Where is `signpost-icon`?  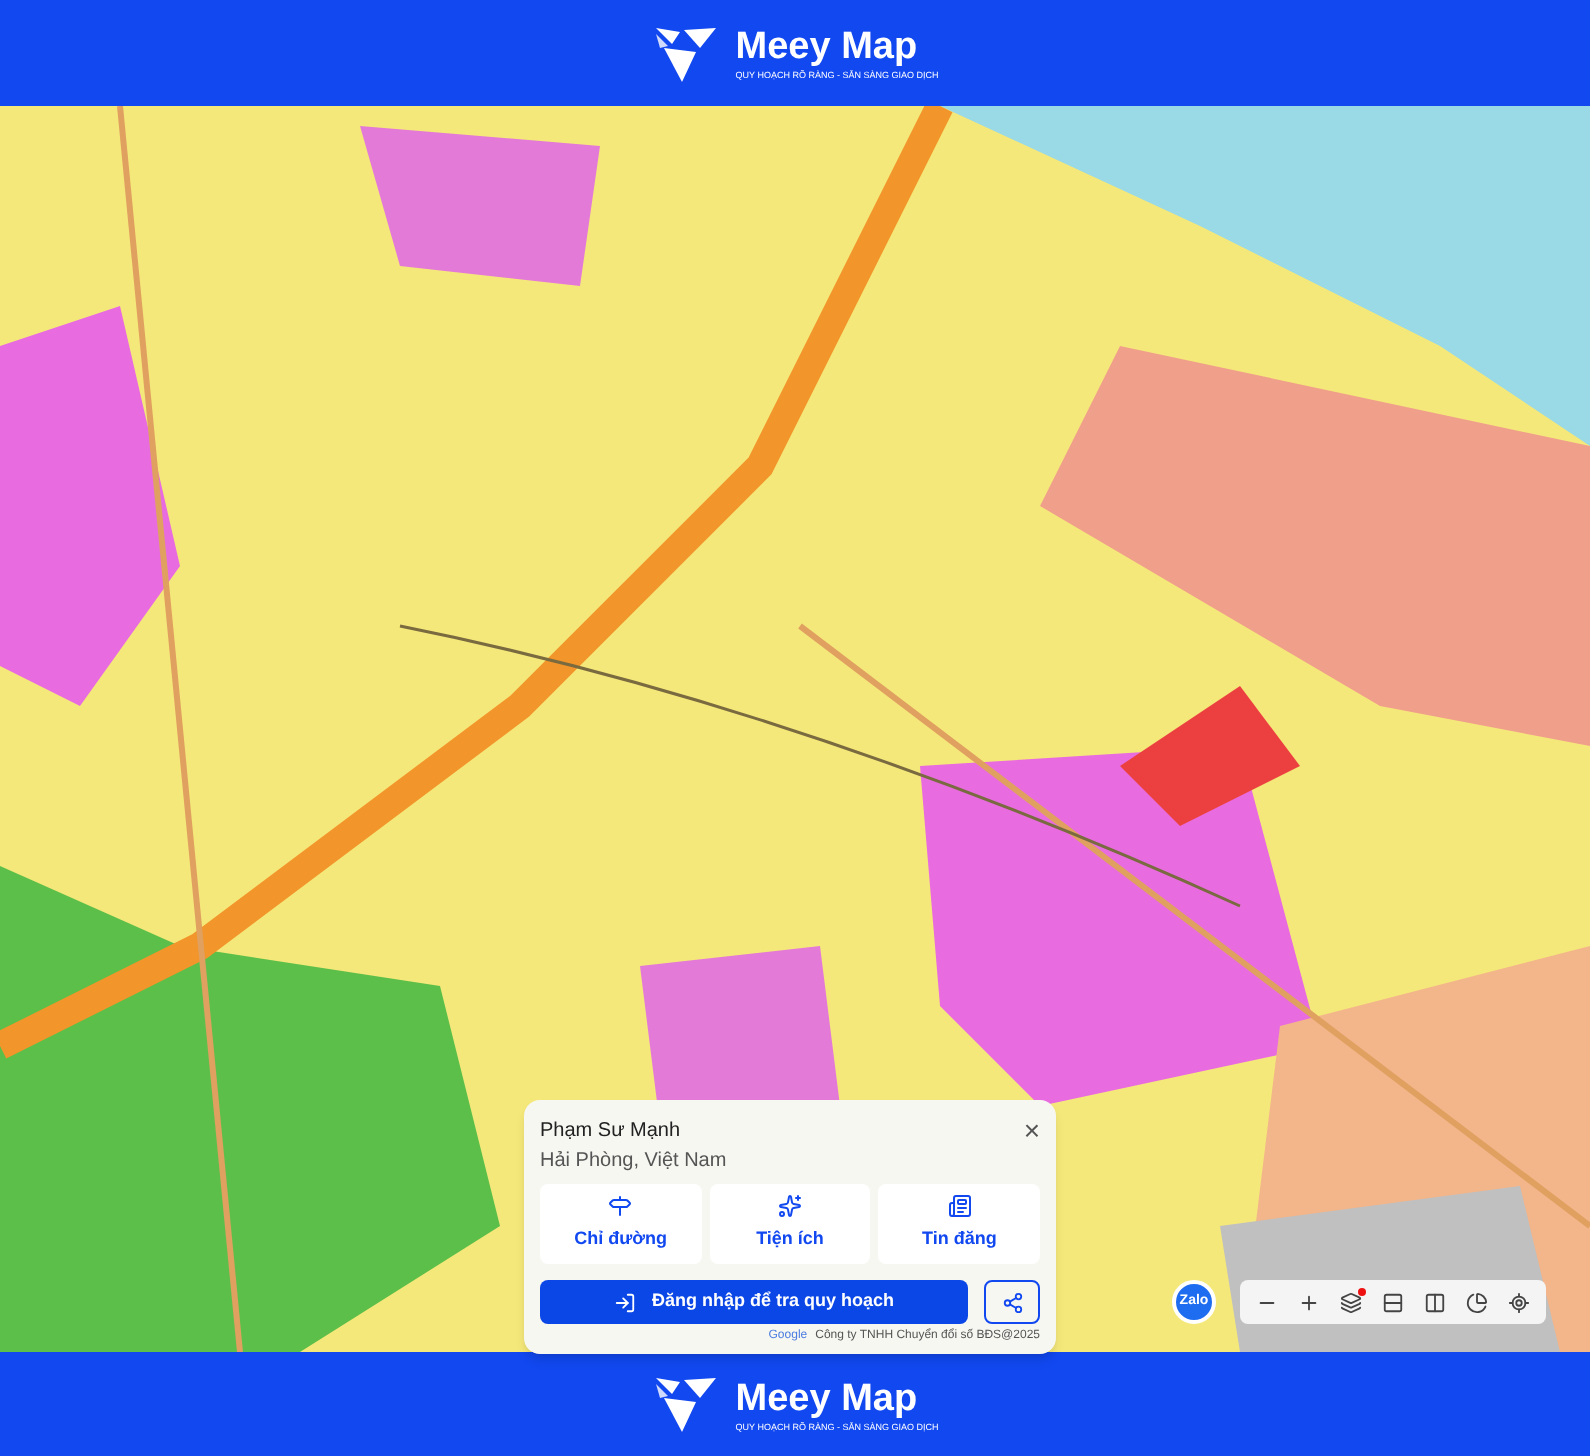
signpost-icon is located at coordinates (620, 1206).